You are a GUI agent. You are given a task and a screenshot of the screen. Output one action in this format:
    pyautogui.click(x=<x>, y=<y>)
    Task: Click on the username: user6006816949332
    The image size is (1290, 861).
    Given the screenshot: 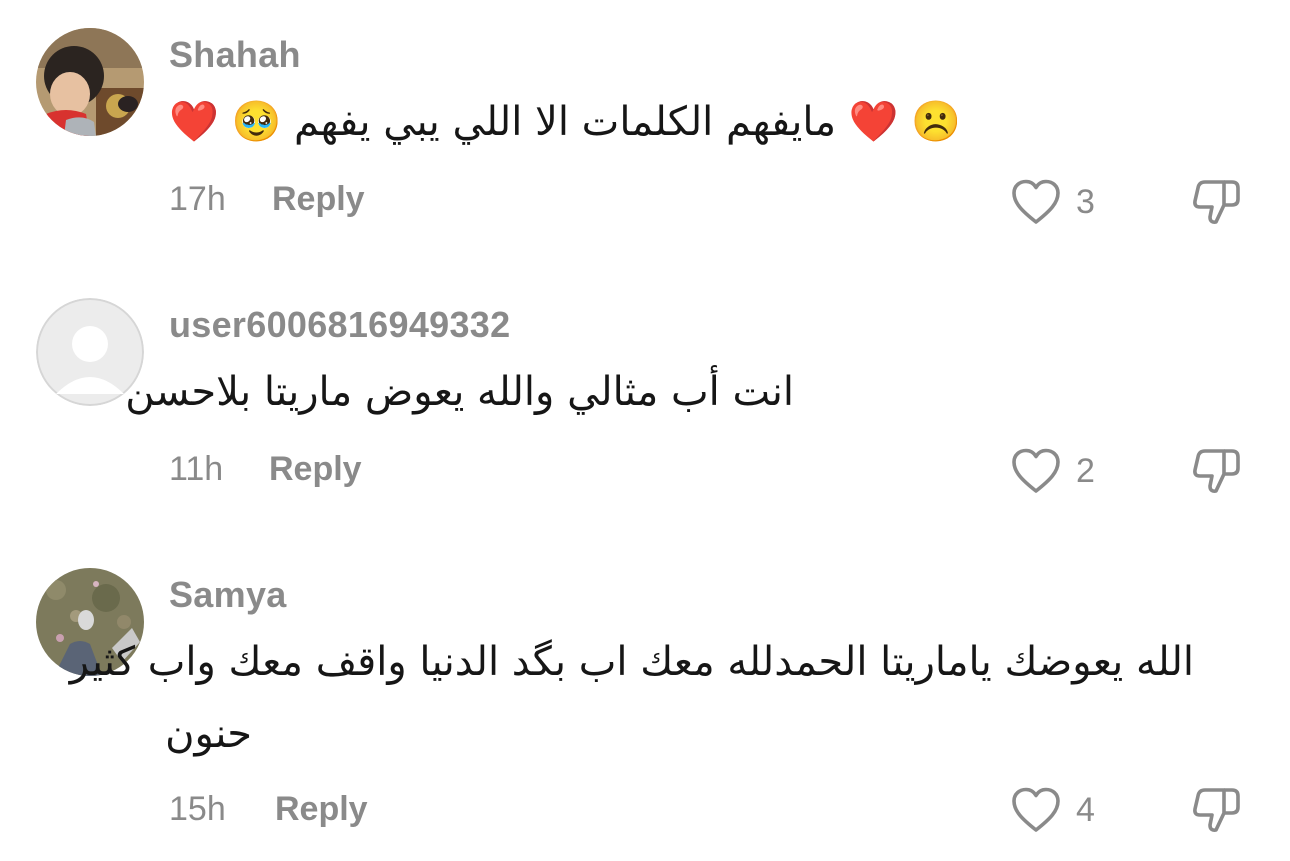 What is the action you would take?
    pyautogui.click(x=339, y=325)
    